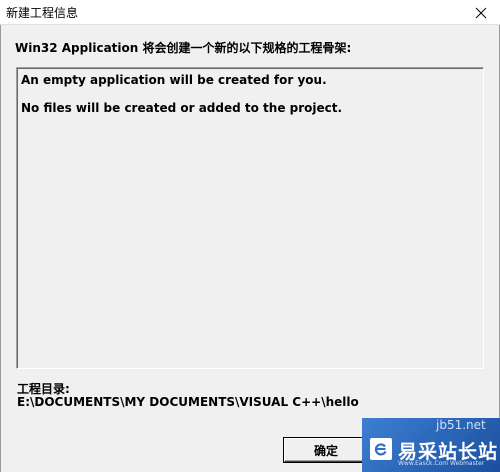 This screenshot has height=472, width=500. I want to click on watermark-banner: jb51.net 易采站长站 Www.Easck.Com Webmaster, so click(431, 445).